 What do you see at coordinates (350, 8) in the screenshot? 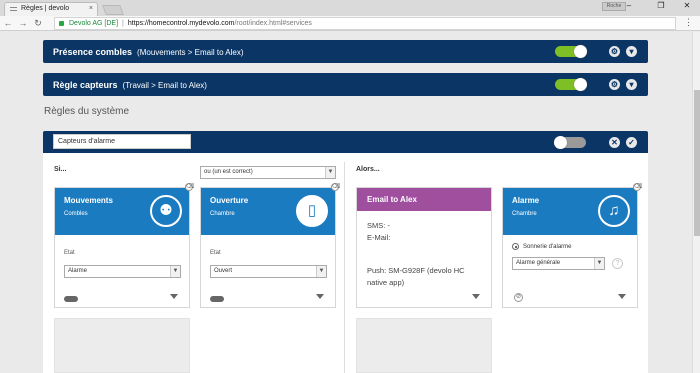
I see `browser-tab-strip: Règles | devolo × Roche – ❐ ✕` at bounding box center [350, 8].